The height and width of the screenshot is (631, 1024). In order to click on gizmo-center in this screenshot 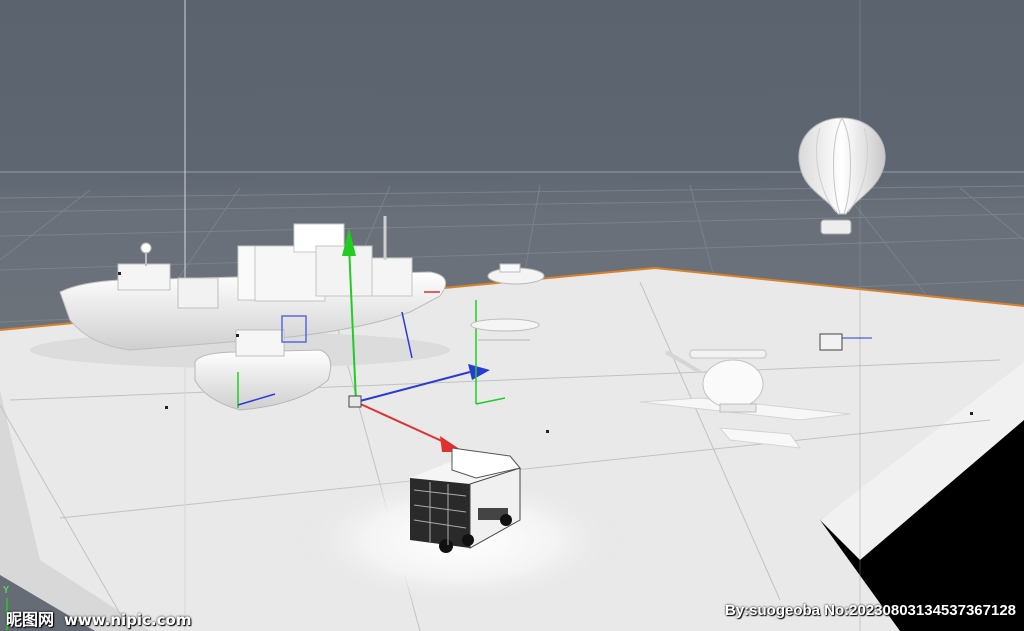, I will do `click(355, 401)`.